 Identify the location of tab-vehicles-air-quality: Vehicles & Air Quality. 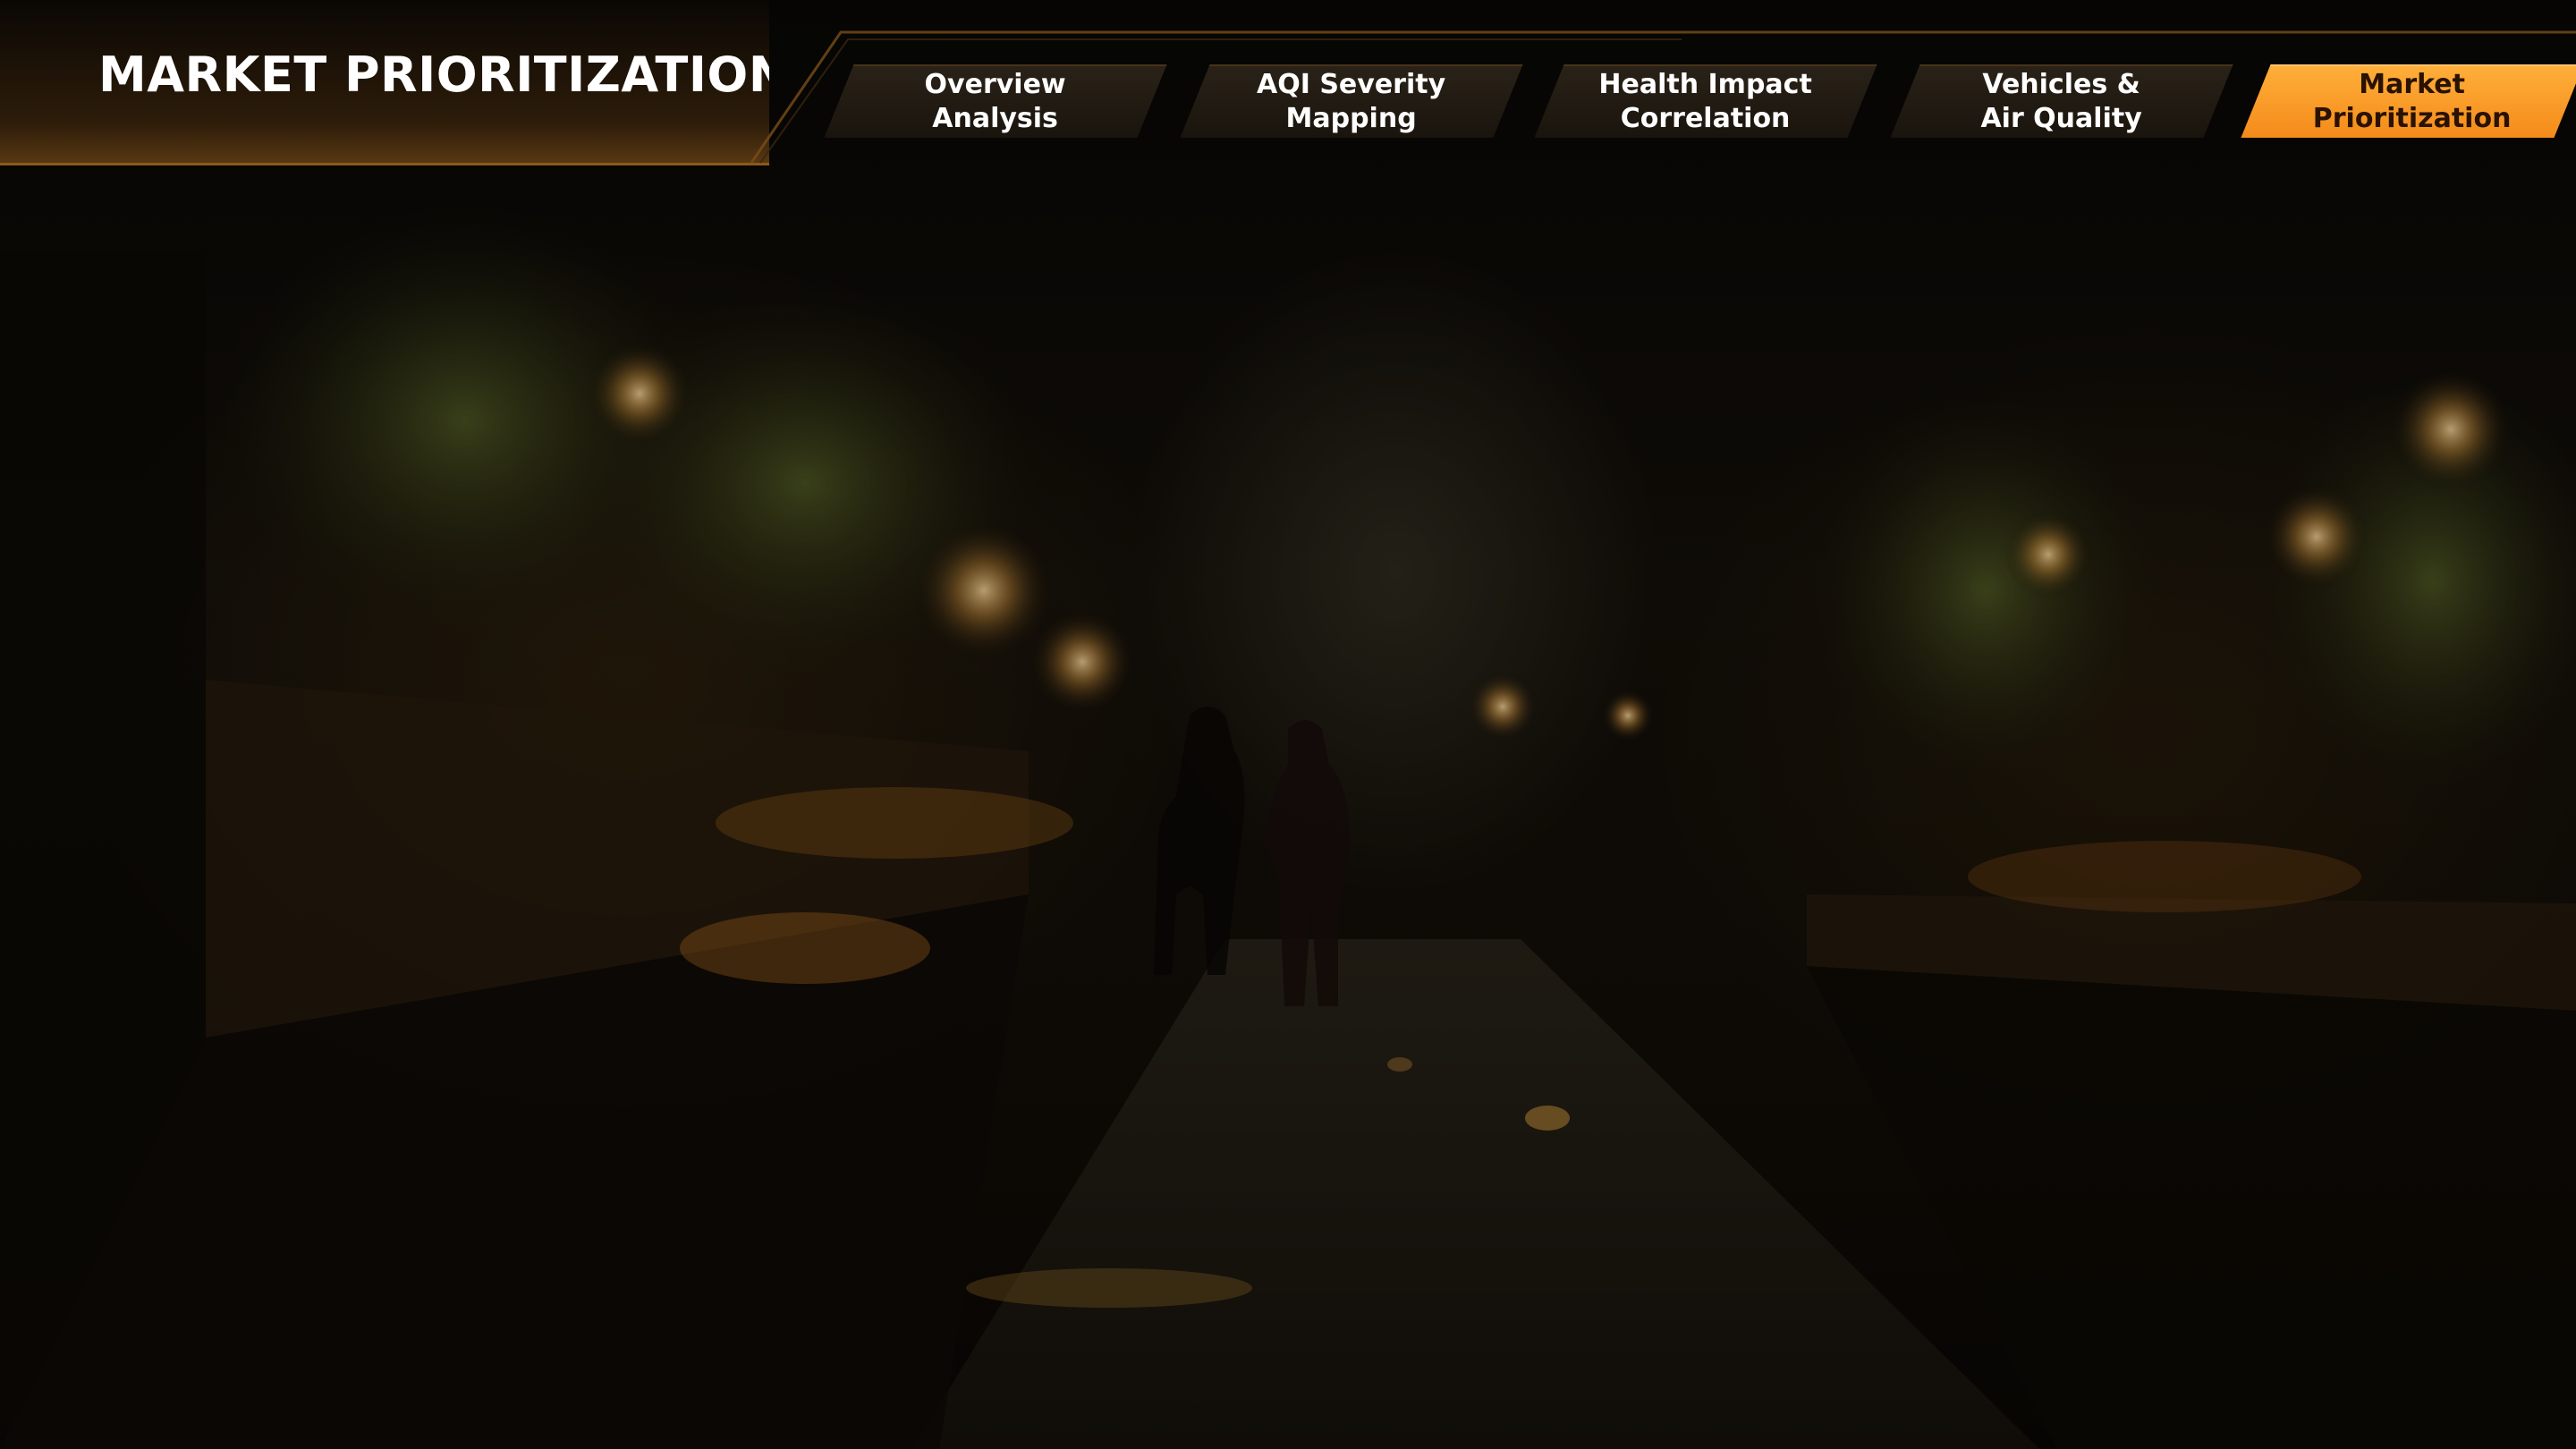
(2061, 101).